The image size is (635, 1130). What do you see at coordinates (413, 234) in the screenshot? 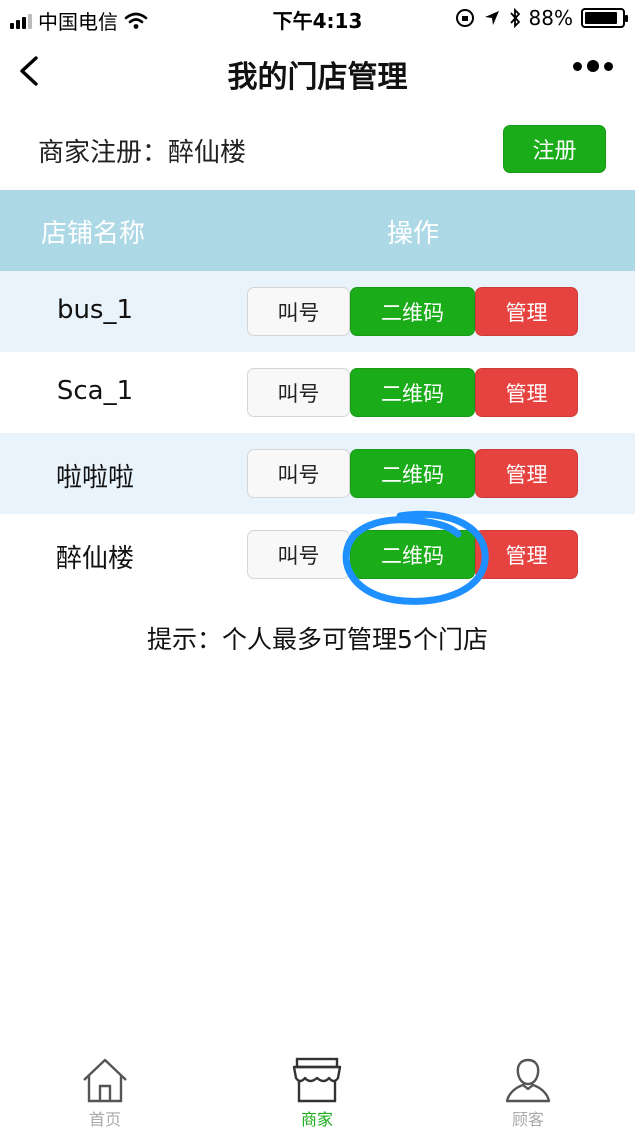
I see `header-operation: 操作` at bounding box center [413, 234].